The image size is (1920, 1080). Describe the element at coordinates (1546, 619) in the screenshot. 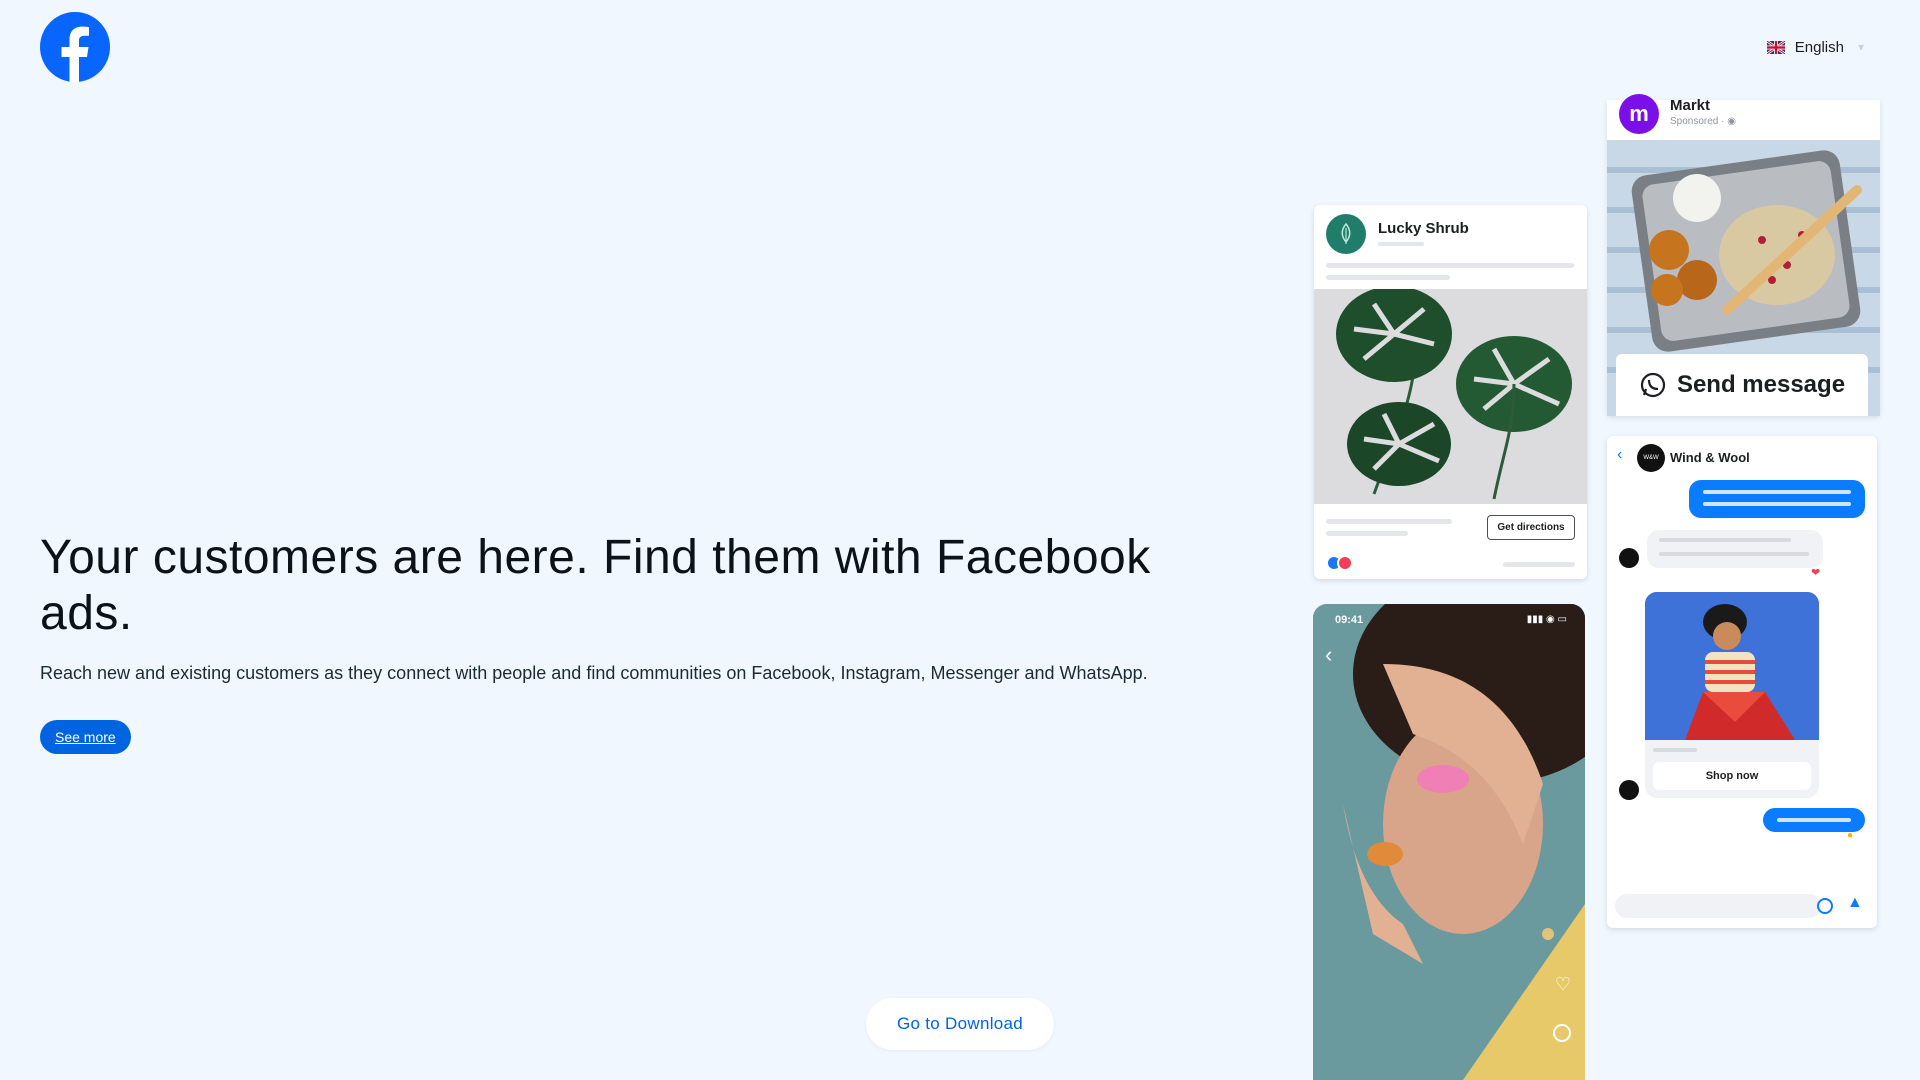

I see `status-icons: ▮▮▮ ◉ ▭` at that location.